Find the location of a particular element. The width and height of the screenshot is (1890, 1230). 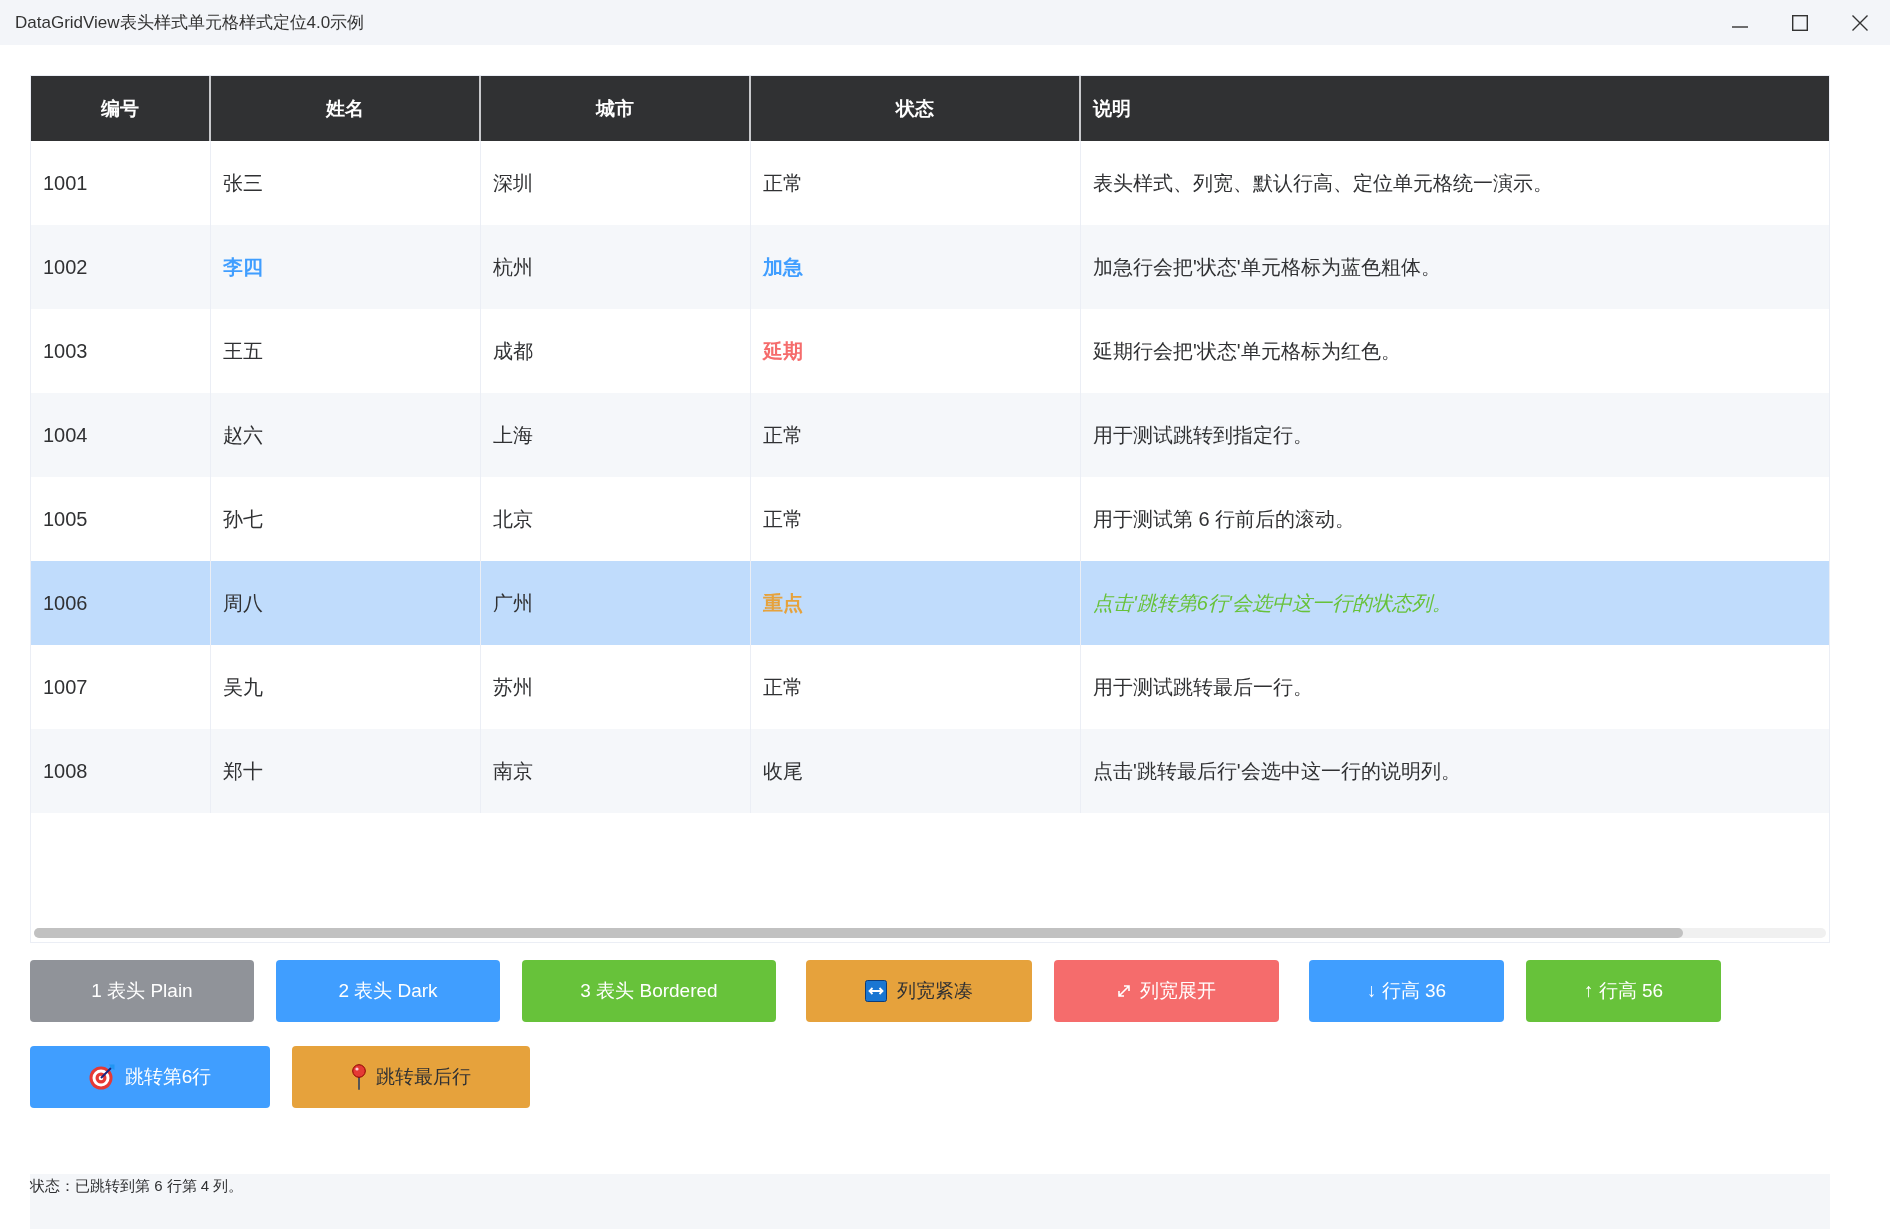

column-header: 说明 is located at coordinates (1455, 108).